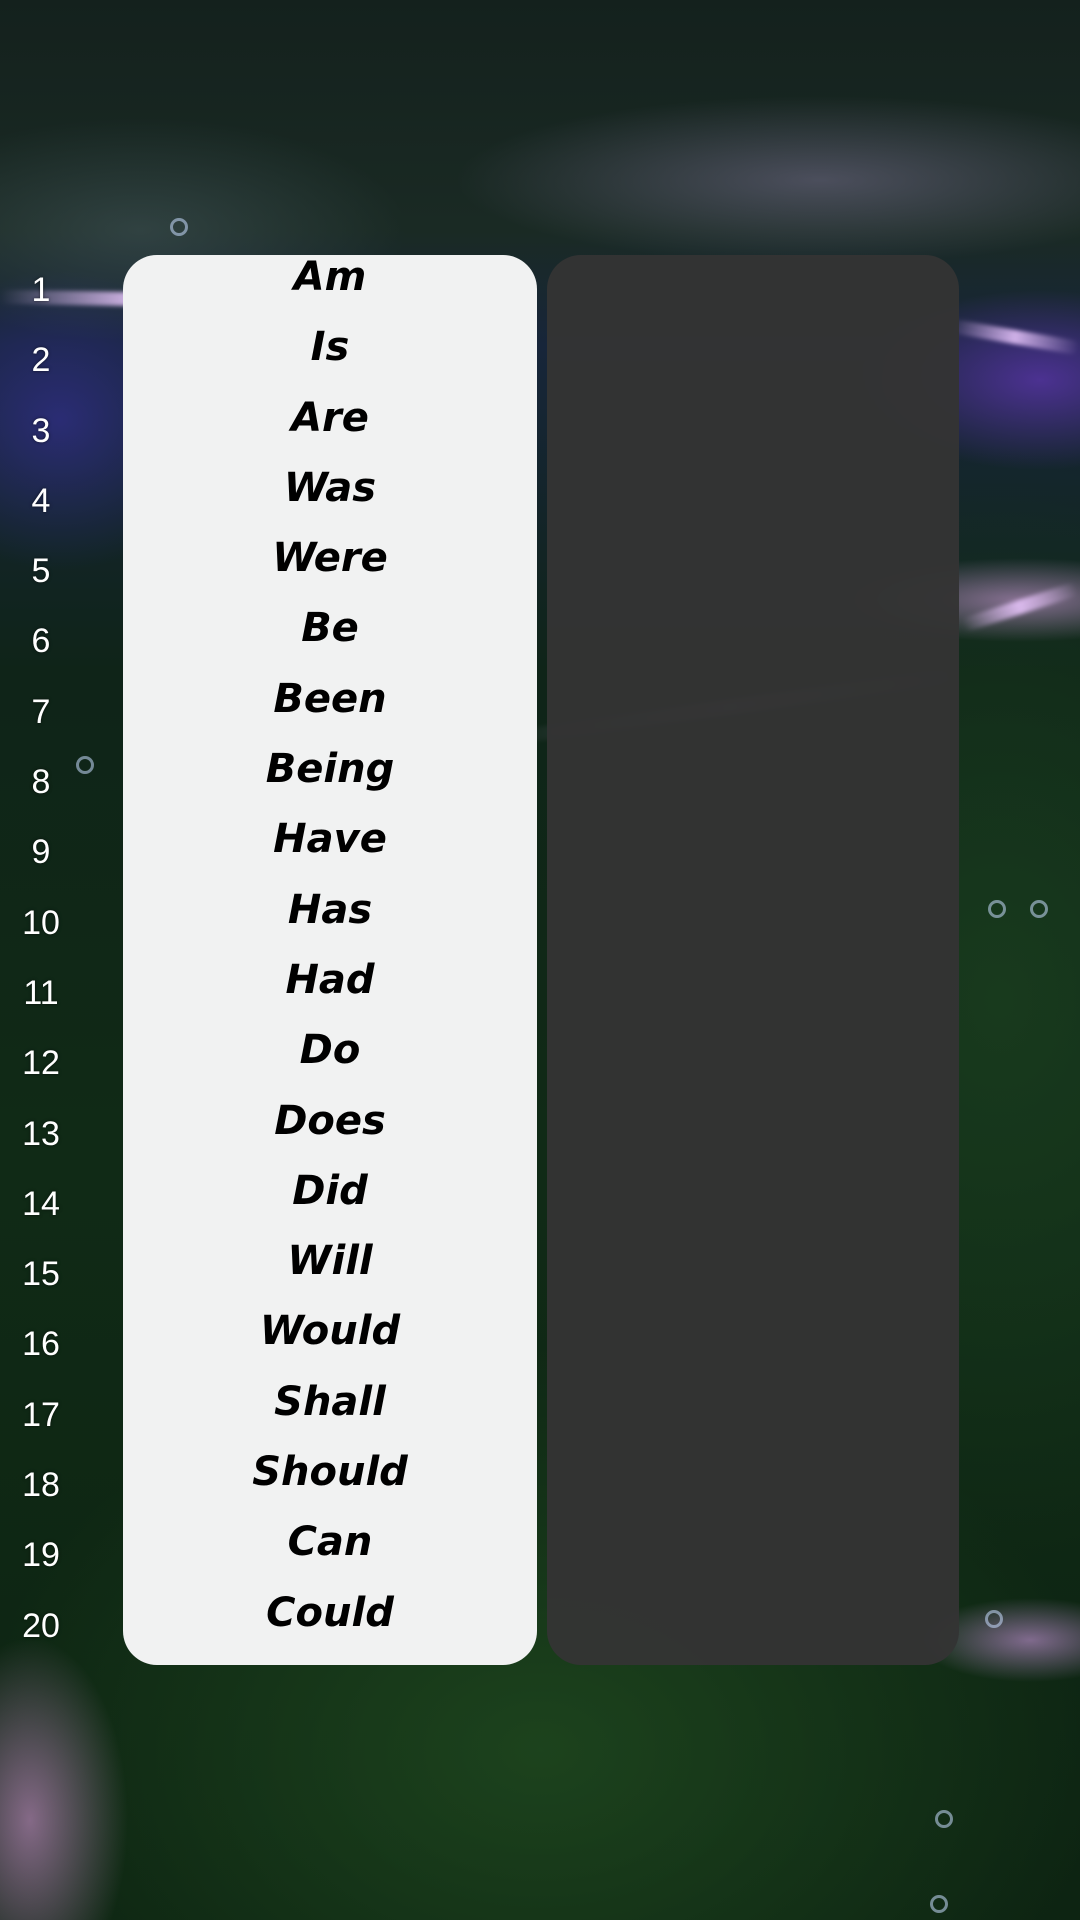 This screenshot has height=1920, width=1080. Describe the element at coordinates (330, 628) in the screenshot. I see `word-item: Be` at that location.